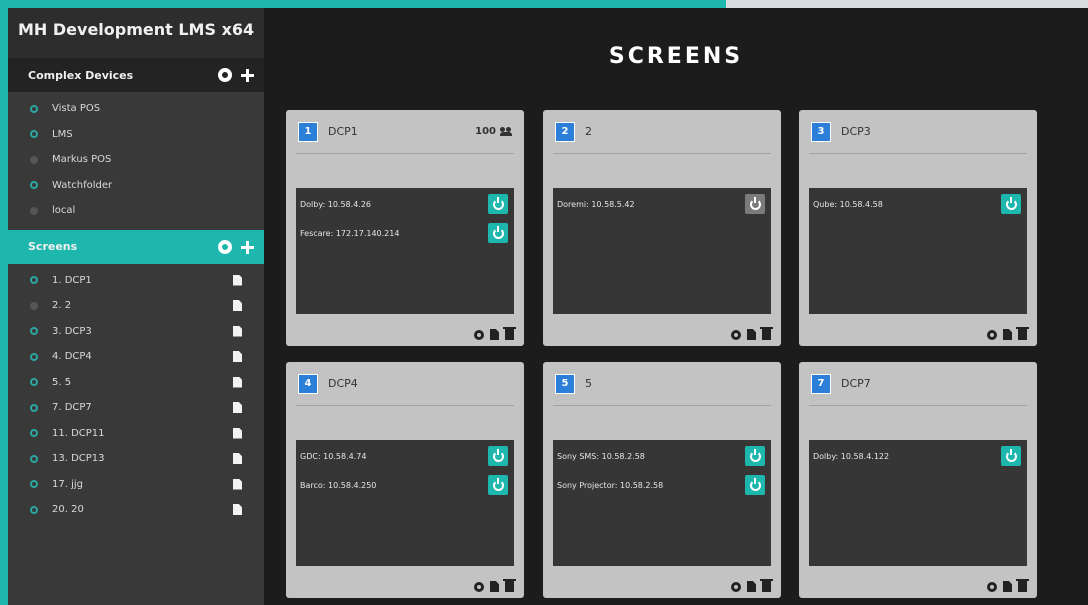 The image size is (1088, 605). I want to click on device-list: Vista POS LMS Markus POS Watchfolder local, so click(136, 161).